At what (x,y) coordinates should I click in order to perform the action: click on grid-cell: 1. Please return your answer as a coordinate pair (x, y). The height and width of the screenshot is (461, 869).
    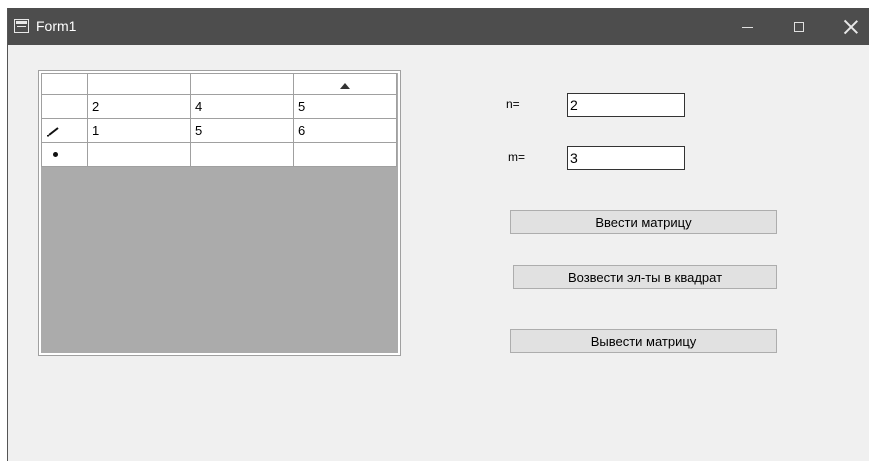
    Looking at the image, I should click on (139, 130).